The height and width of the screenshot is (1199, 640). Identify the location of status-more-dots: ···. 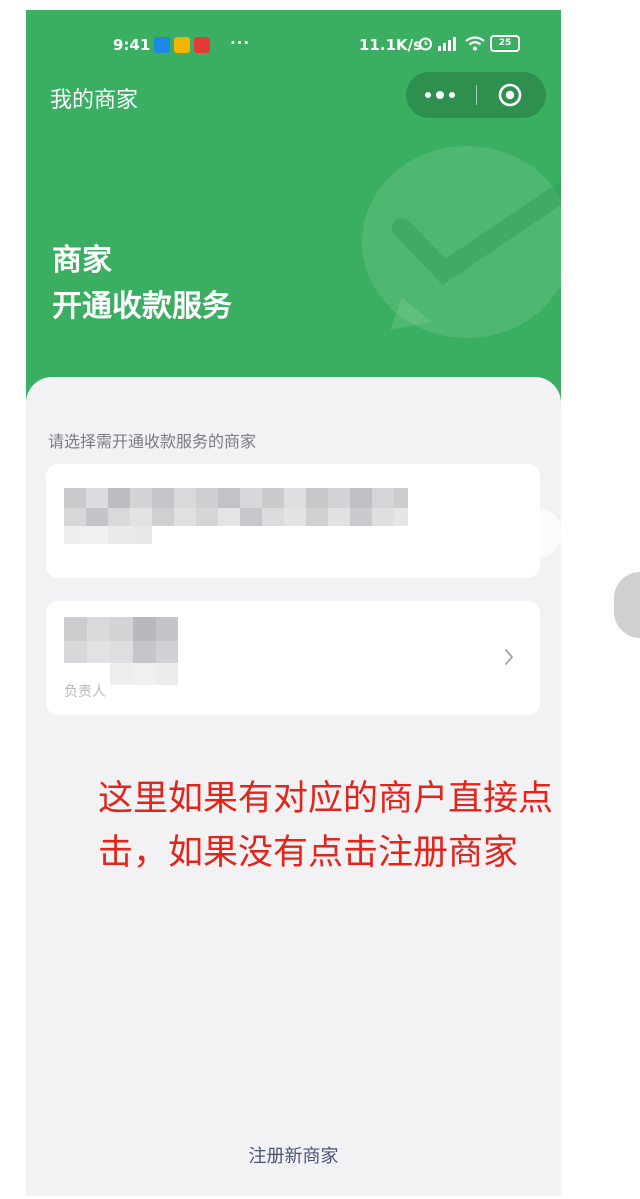
(240, 43).